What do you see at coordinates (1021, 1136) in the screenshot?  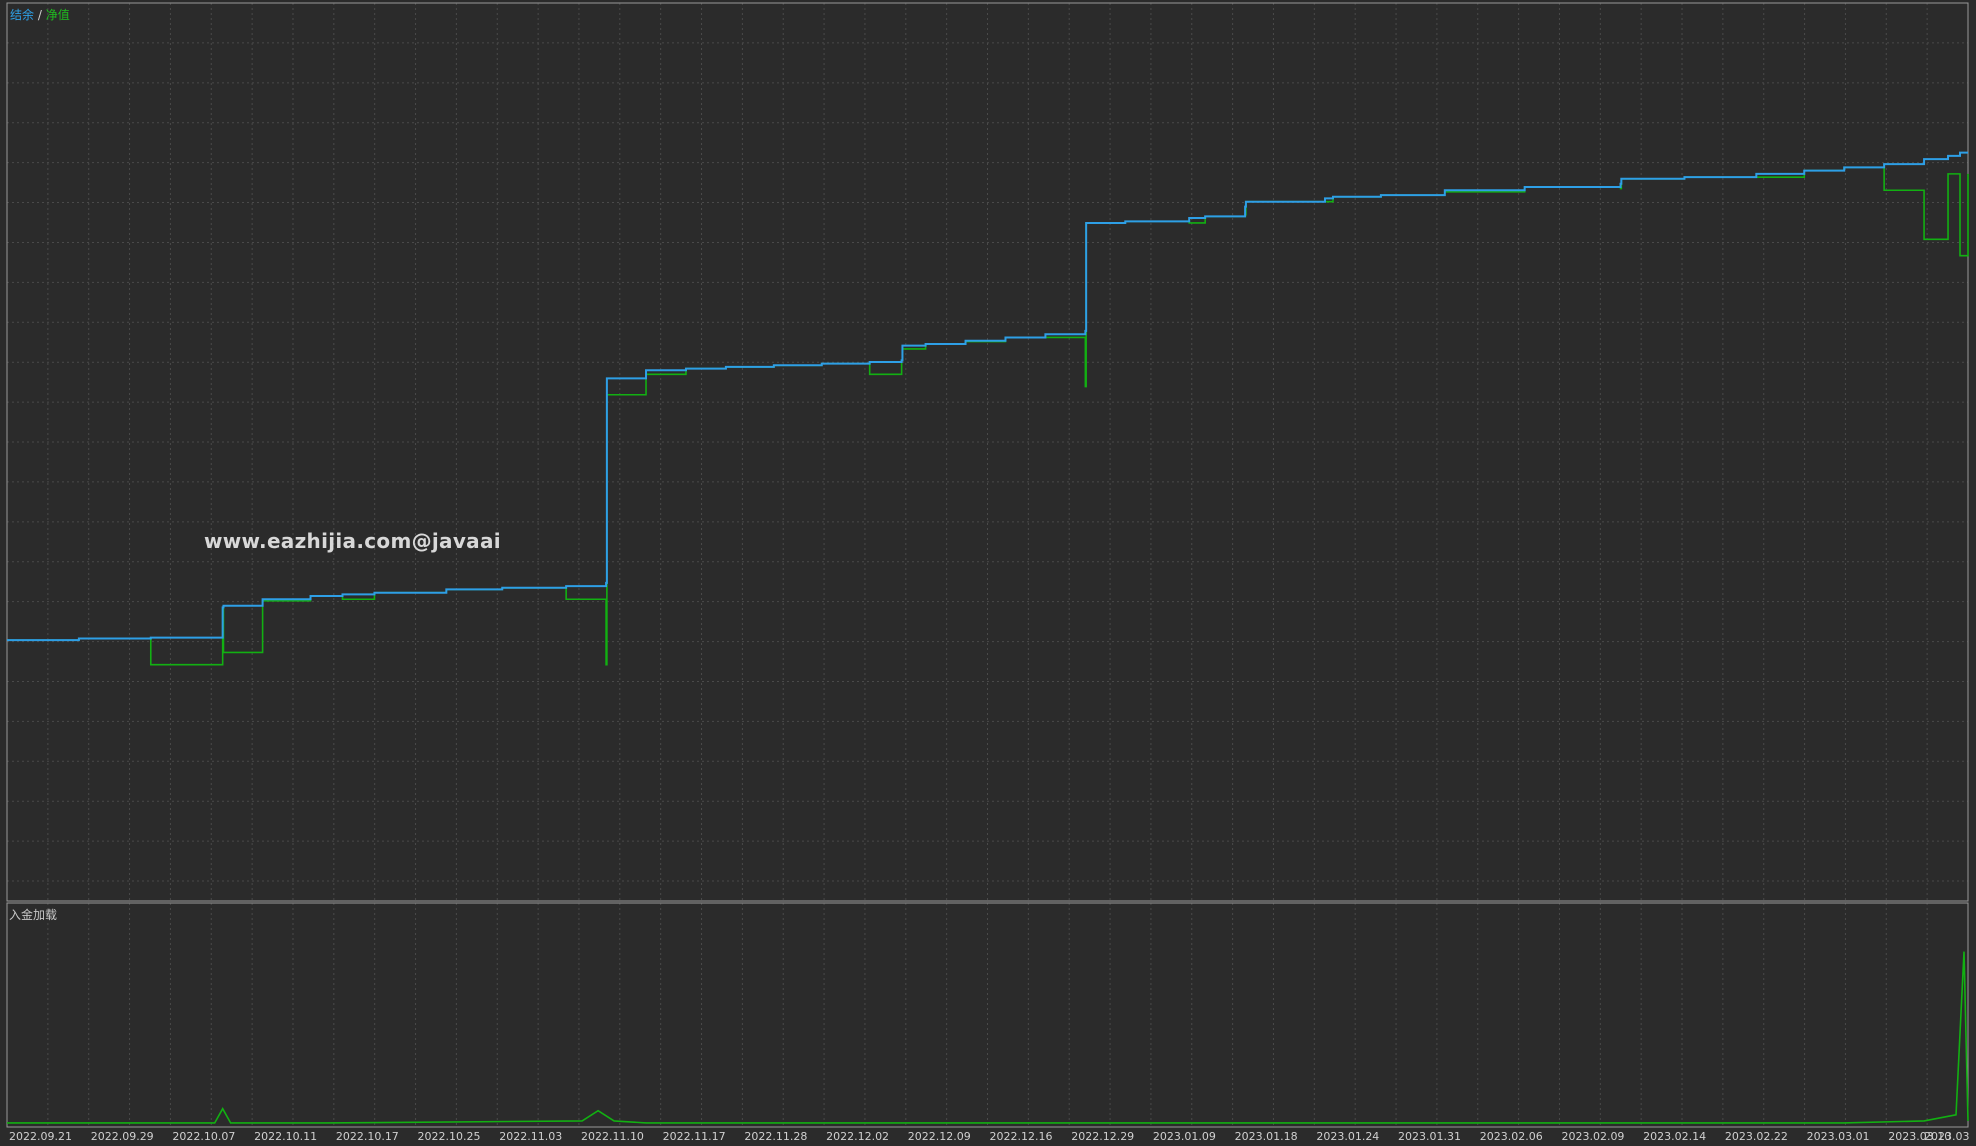 I see `x-tick-label: 2022.12.16` at bounding box center [1021, 1136].